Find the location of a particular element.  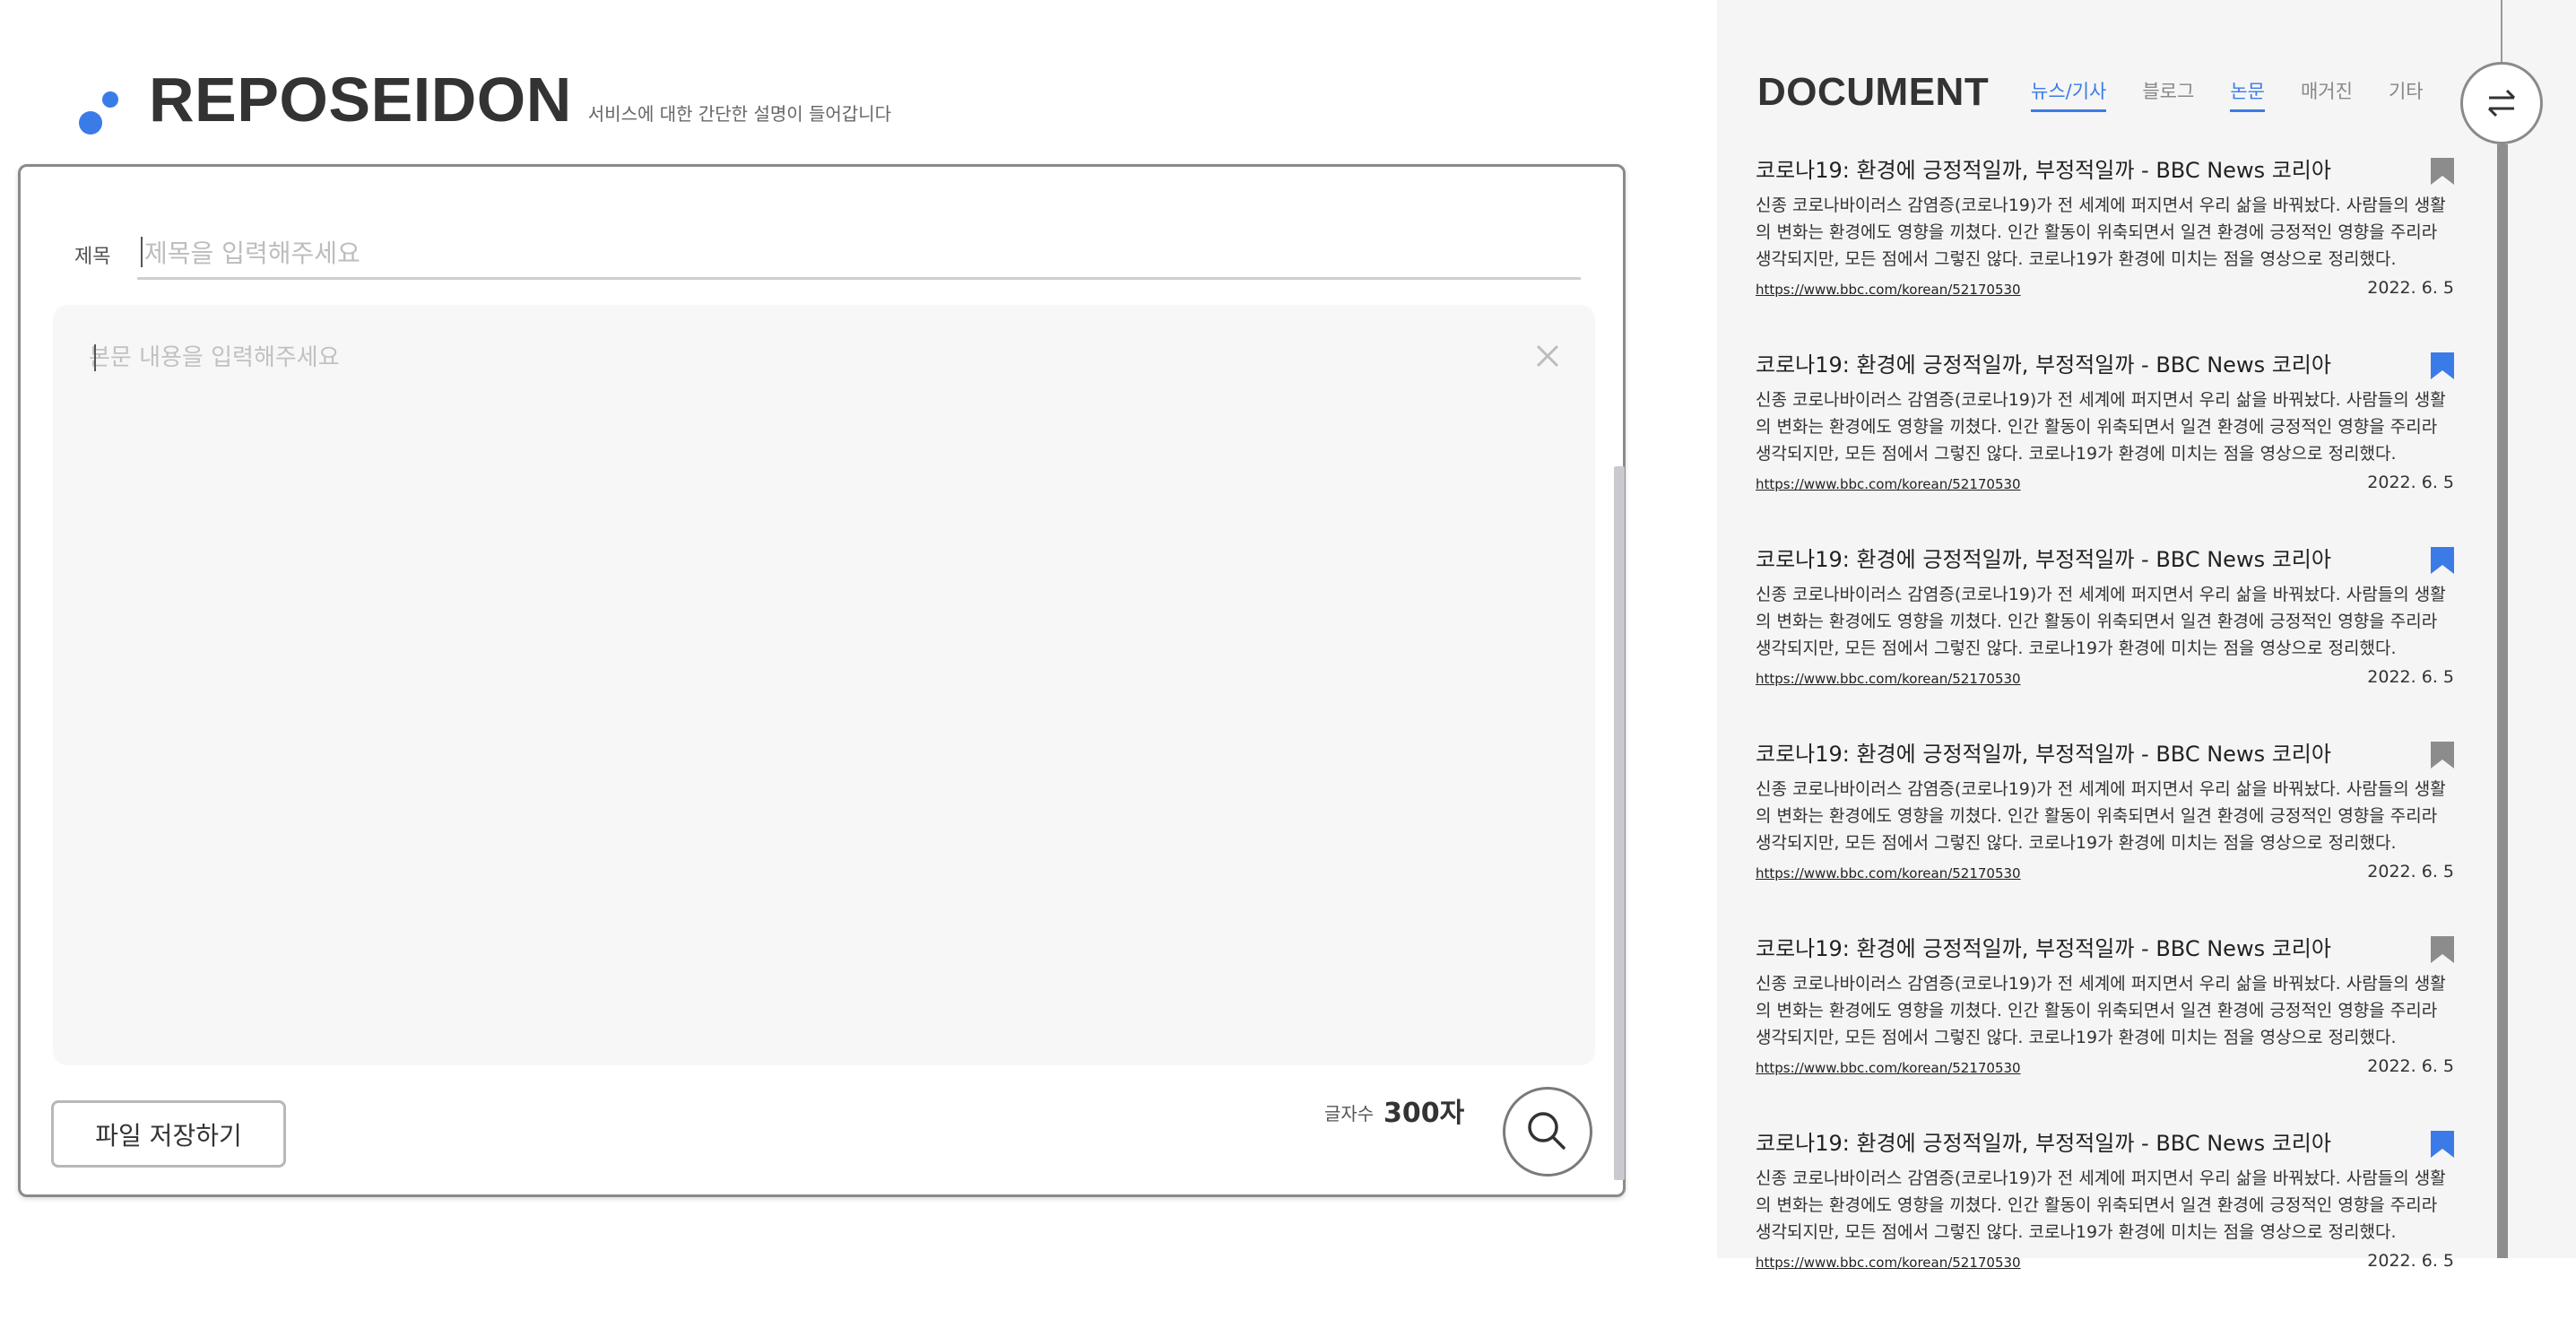

tab-magazine: 매거진 is located at coordinates (2327, 94).